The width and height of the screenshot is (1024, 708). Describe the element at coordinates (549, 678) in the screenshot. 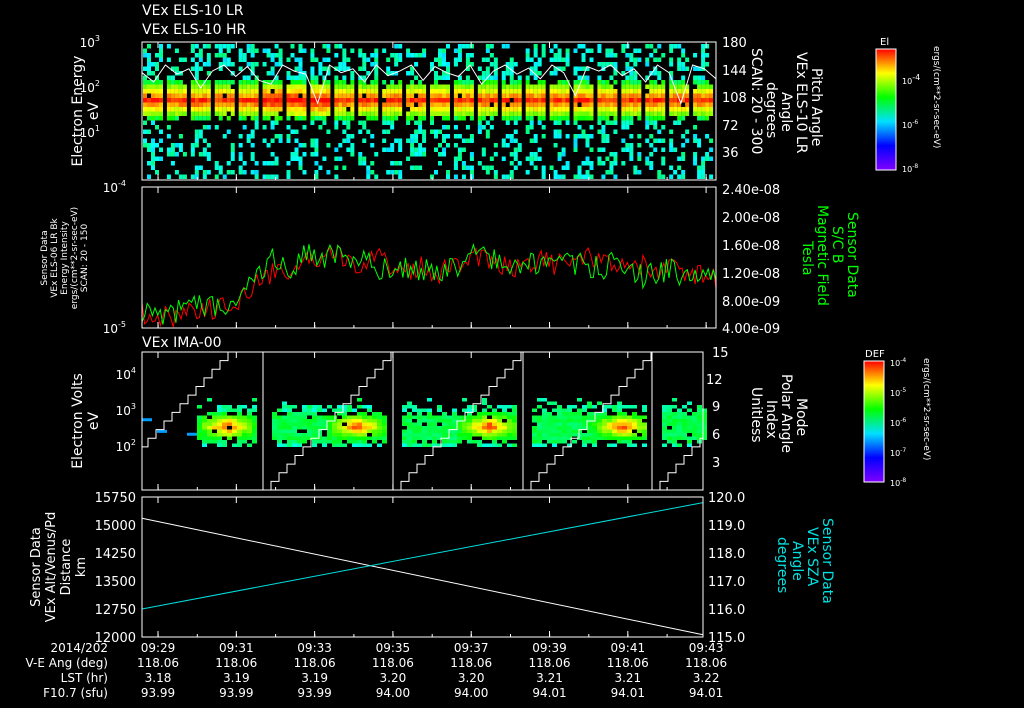

I see `lst-value: 3.21` at that location.